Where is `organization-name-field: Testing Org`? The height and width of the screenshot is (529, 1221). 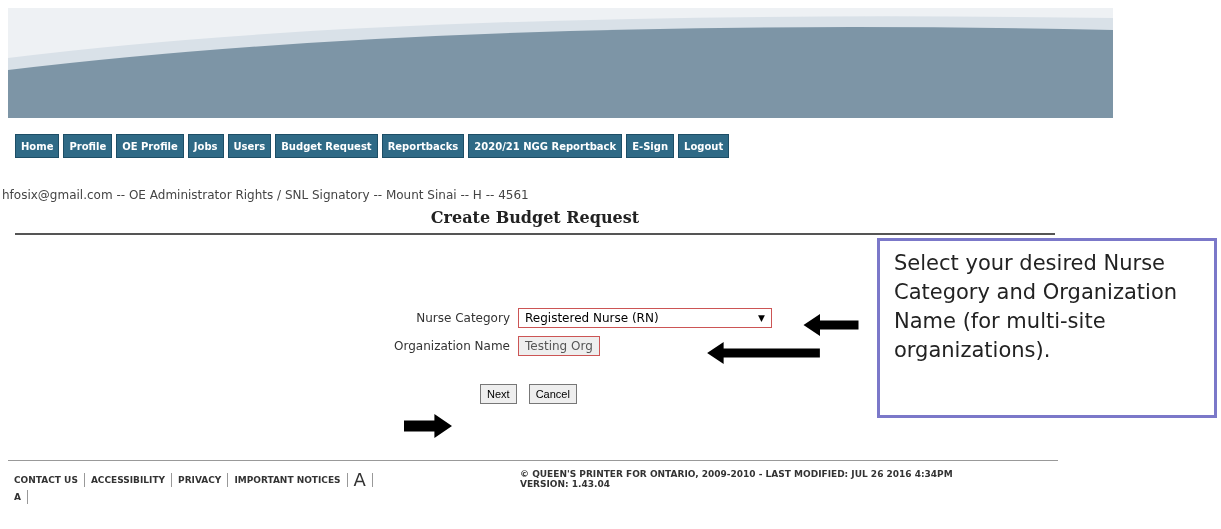 organization-name-field: Testing Org is located at coordinates (559, 346).